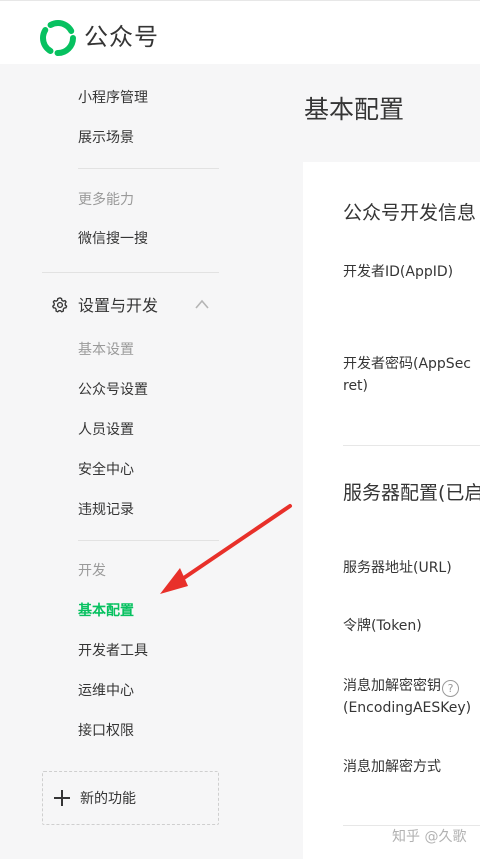 The image size is (480, 859). Describe the element at coordinates (407, 697) in the screenshot. I see `aes-key-label: 消息加解密密钥? (EncodingAESKey)` at that location.